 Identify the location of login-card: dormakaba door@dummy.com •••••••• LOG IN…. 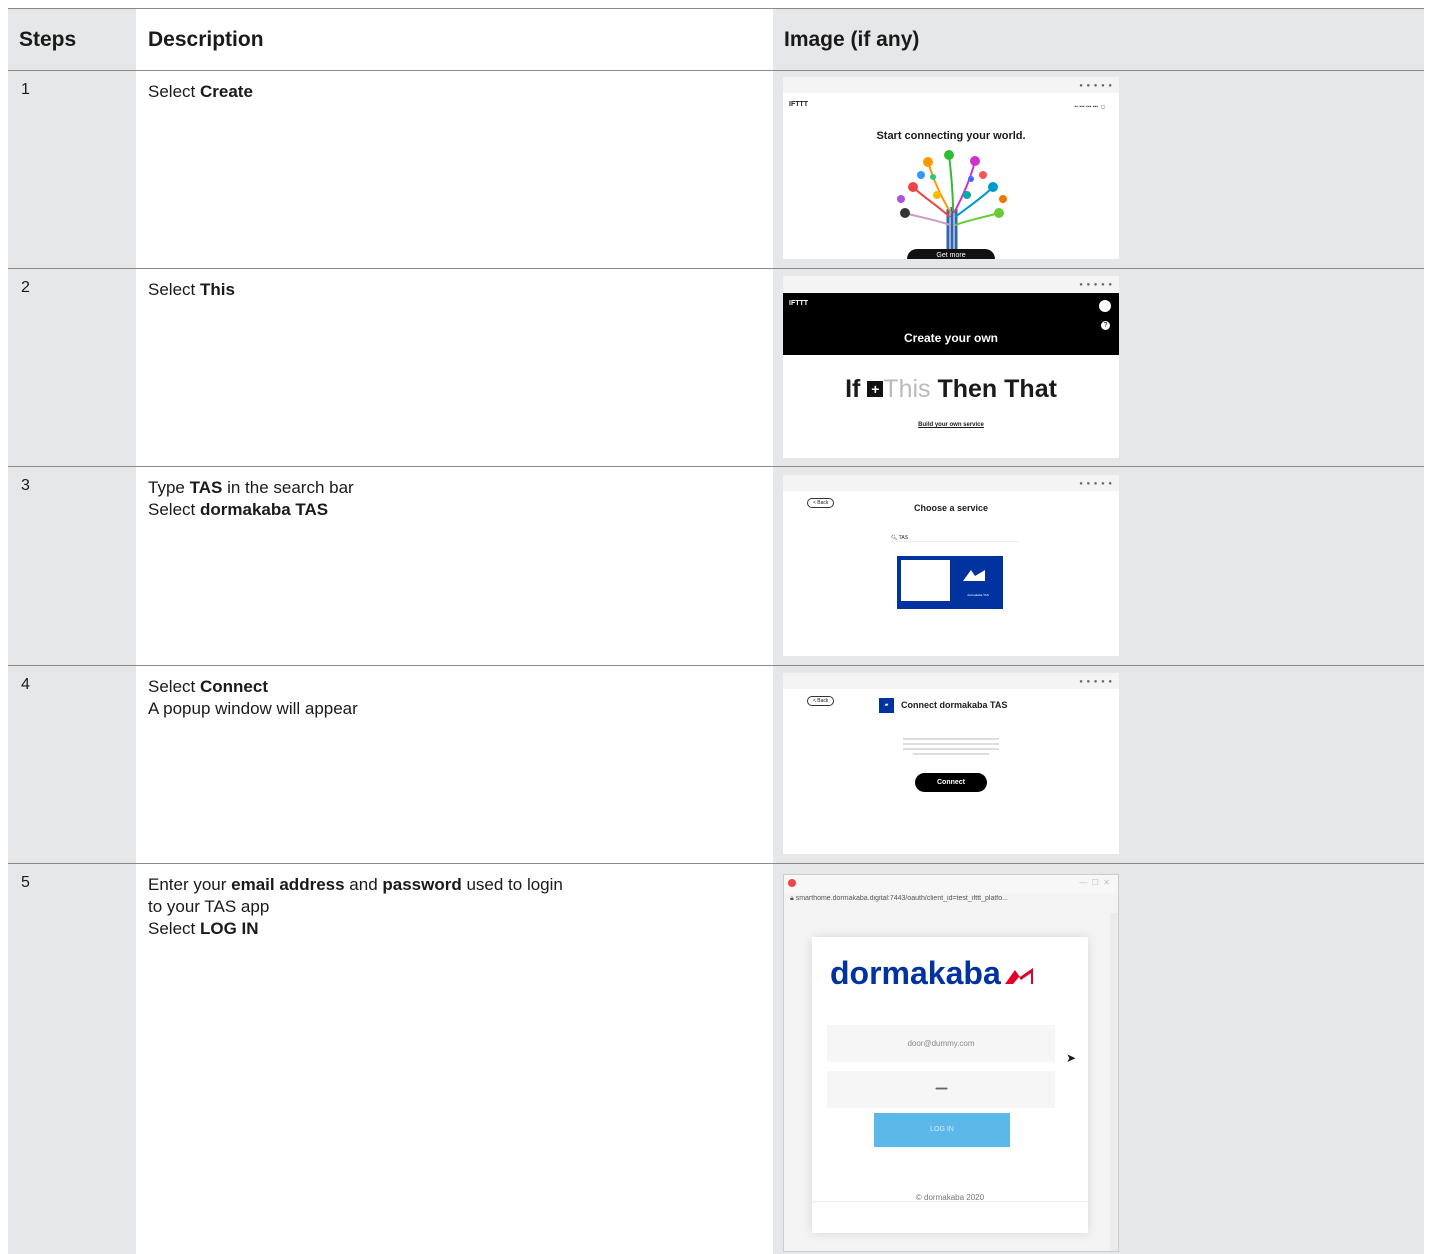
(950, 1085).